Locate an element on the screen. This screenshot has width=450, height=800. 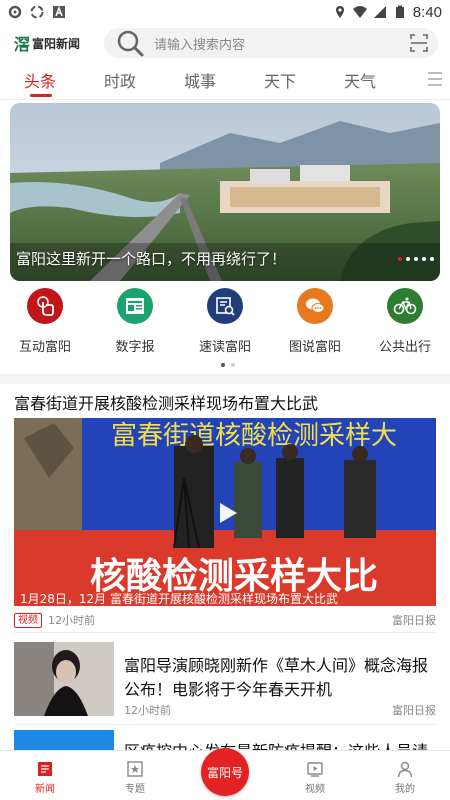
video-bottom-text: 核酸检测采样大比 is located at coordinates (234, 576).